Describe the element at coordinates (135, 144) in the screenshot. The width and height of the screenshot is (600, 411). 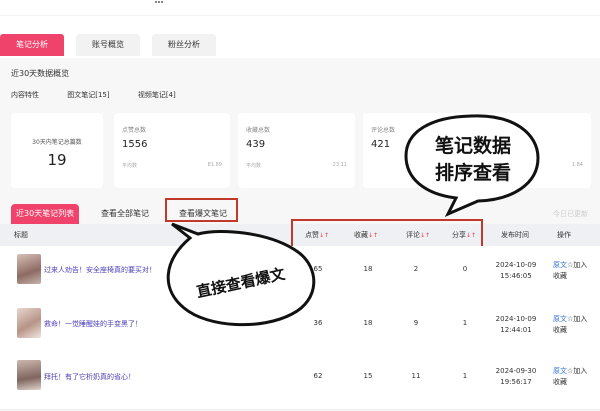
I see `likes-value: 1556` at that location.